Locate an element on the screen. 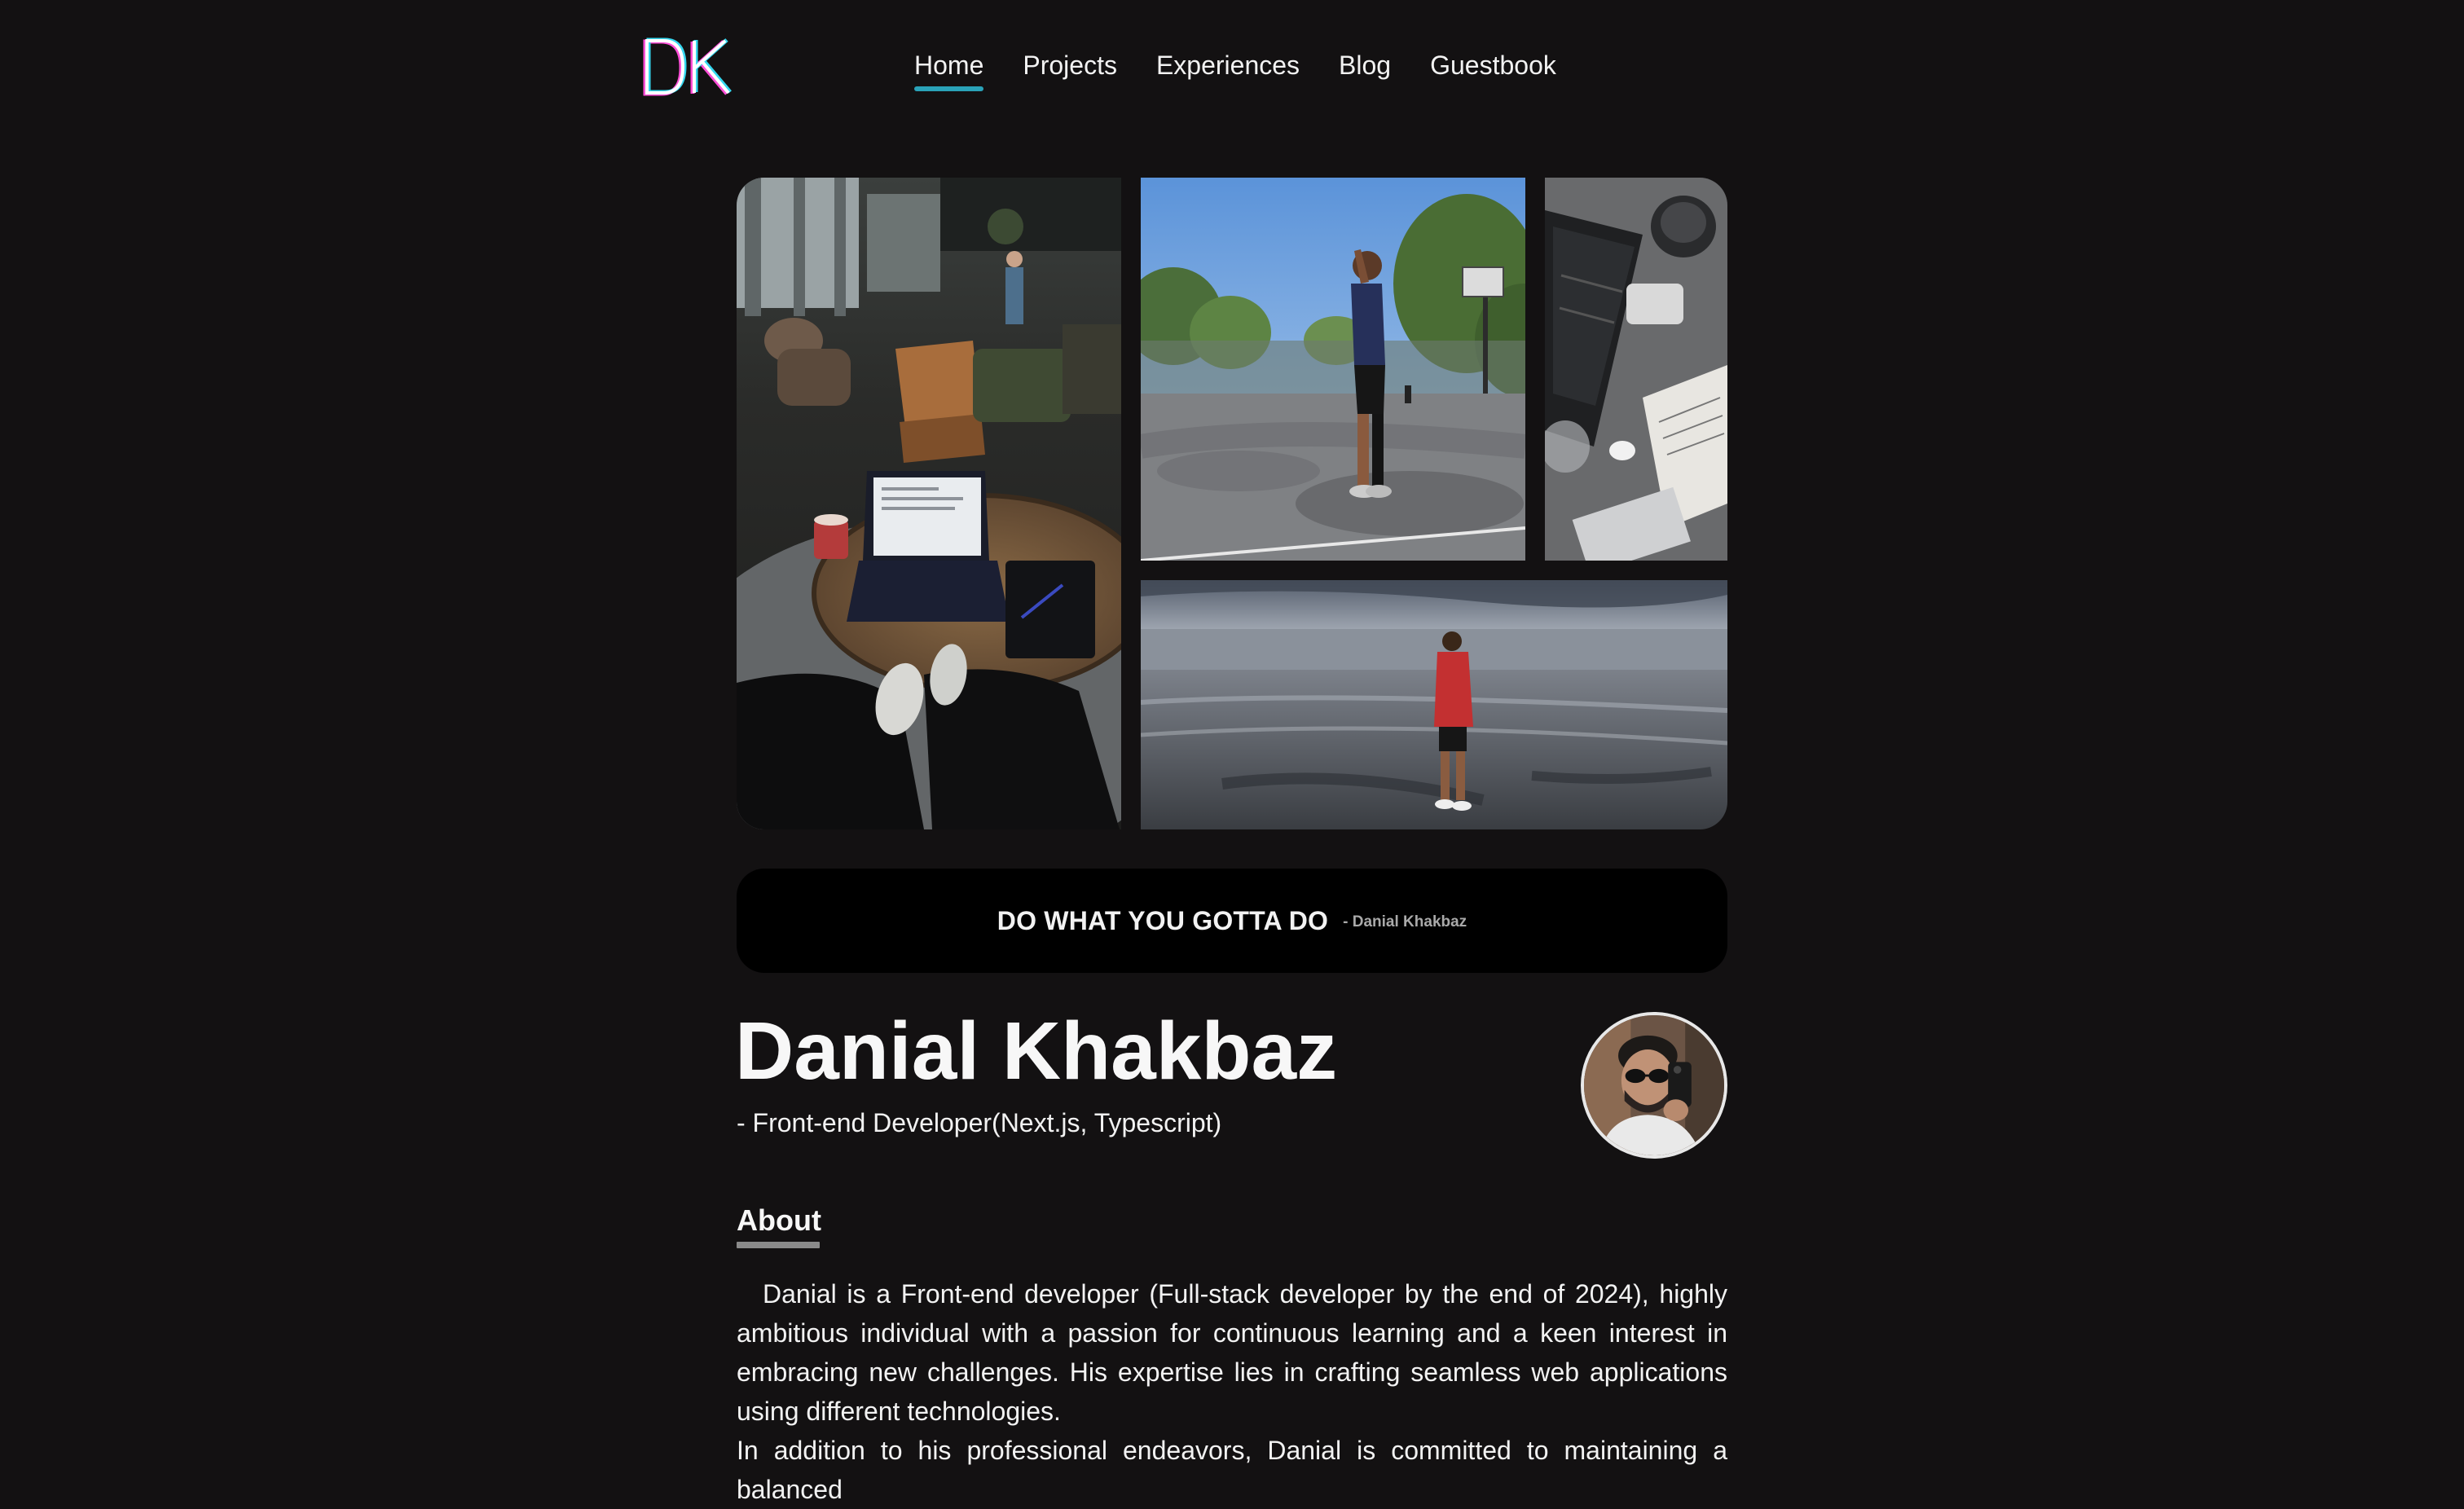  site-header: Home Projects Experiences Blog Guestbook is located at coordinates (1232, 69).